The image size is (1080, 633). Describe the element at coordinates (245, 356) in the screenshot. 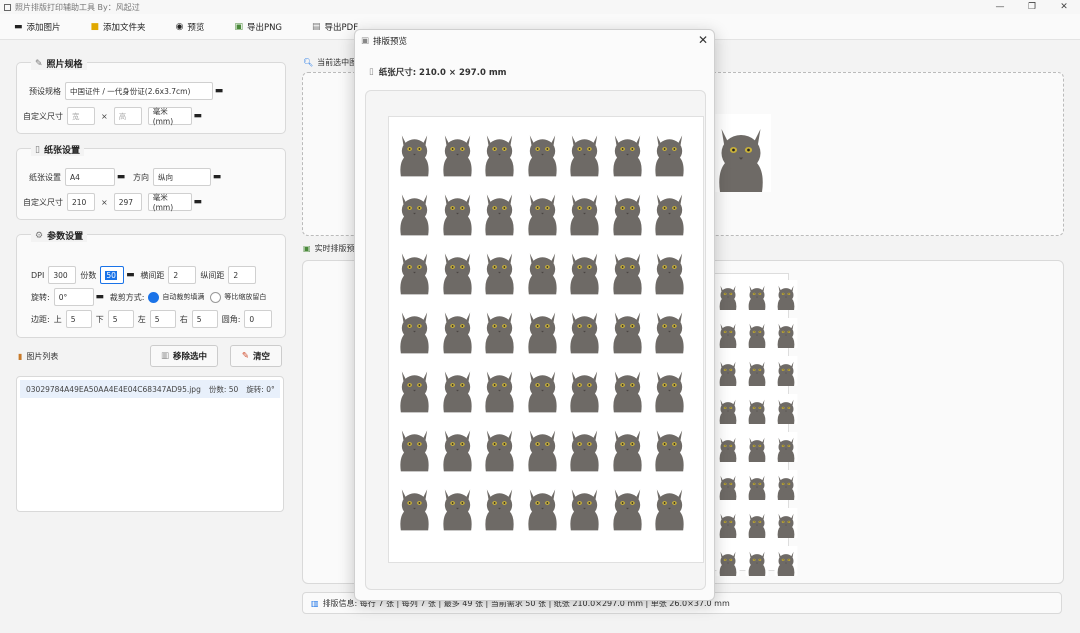

I see `brush-icon: ✎` at that location.